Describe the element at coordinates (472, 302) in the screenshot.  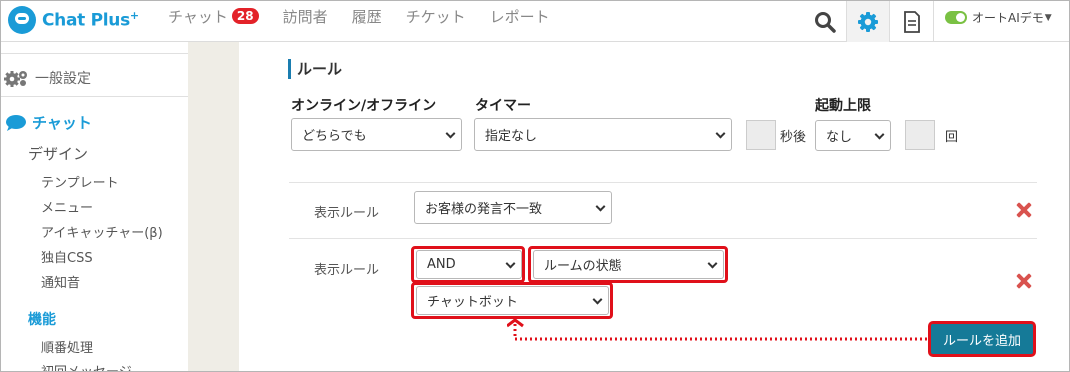
I see `rule-state-value: チャットボット` at that location.